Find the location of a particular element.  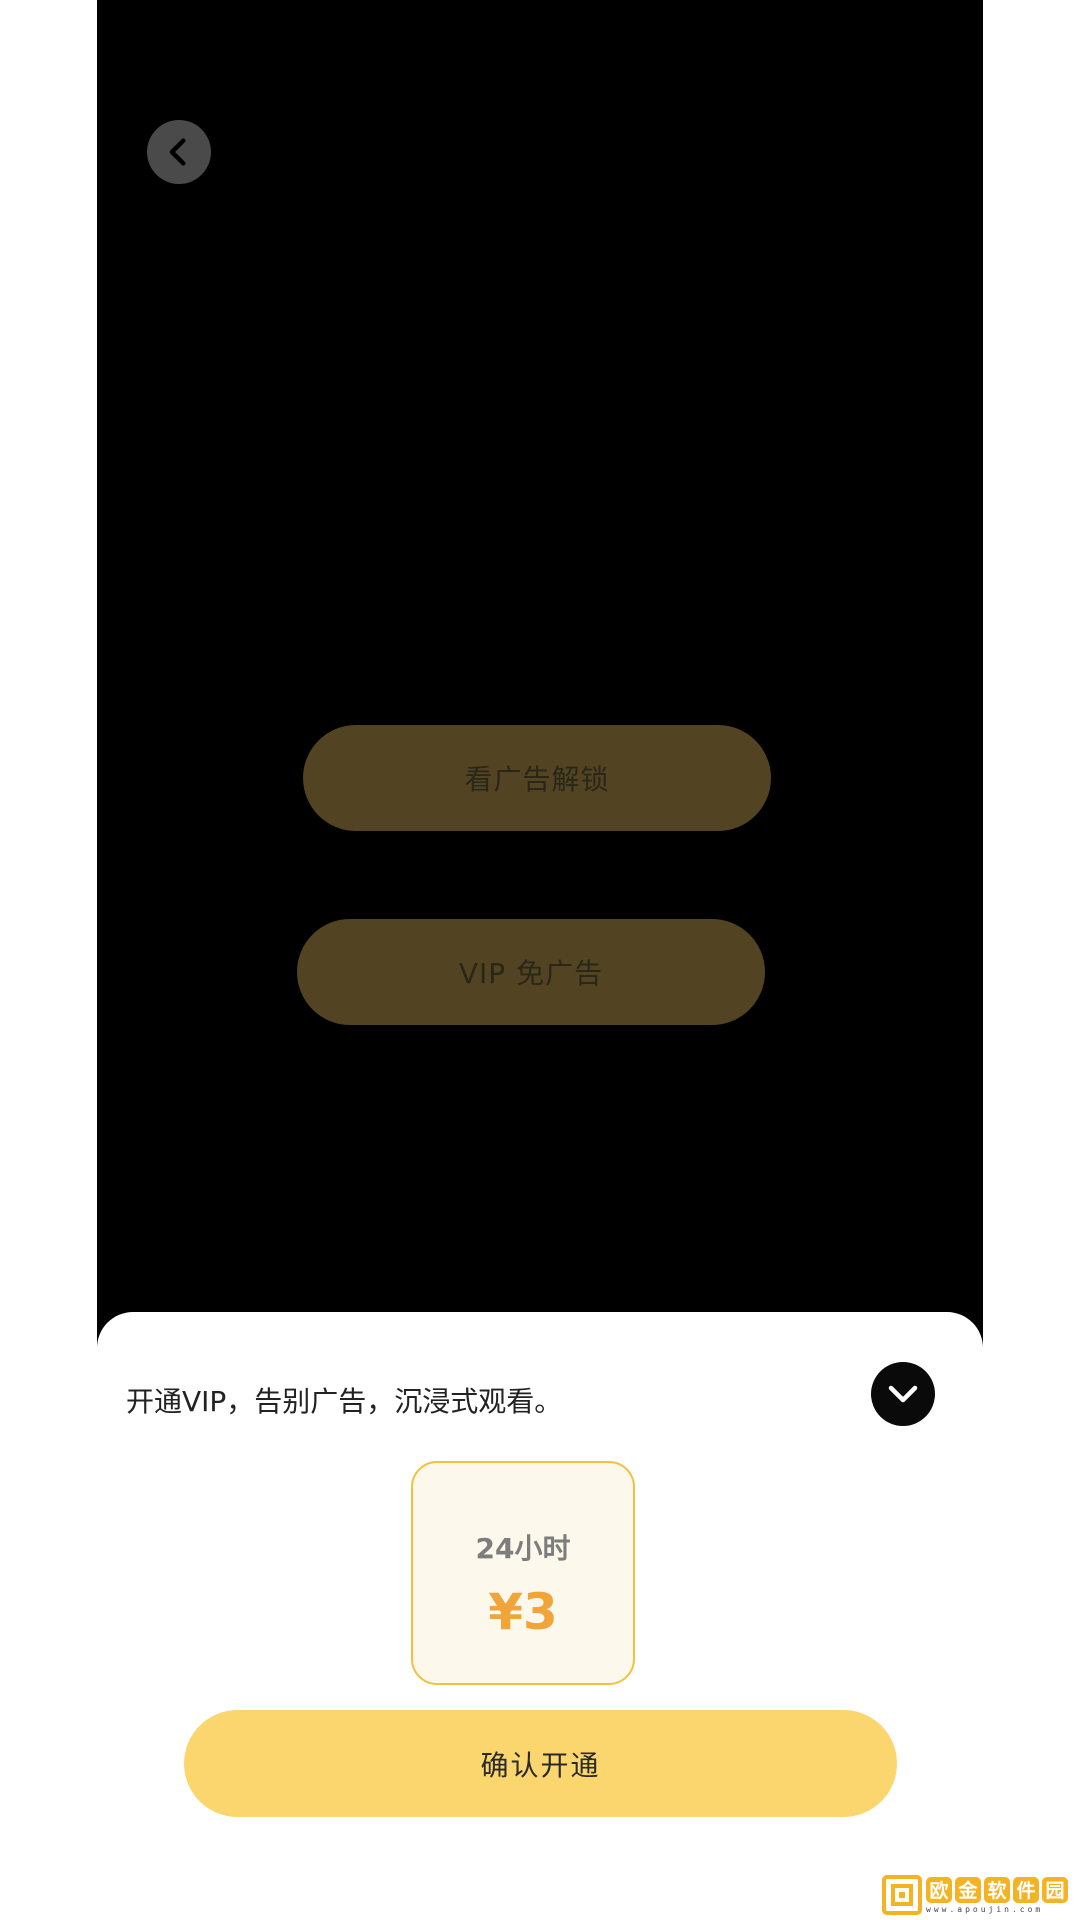

chevron-left-icon is located at coordinates (177, 152).